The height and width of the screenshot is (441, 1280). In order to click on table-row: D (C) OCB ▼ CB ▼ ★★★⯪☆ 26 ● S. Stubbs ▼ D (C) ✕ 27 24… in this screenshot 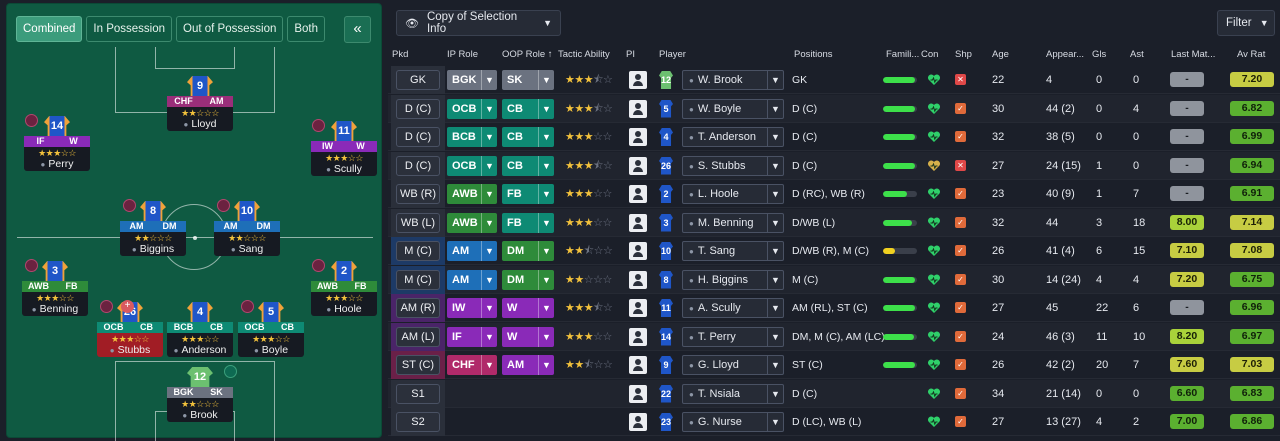, I will do `click(834, 165)`.